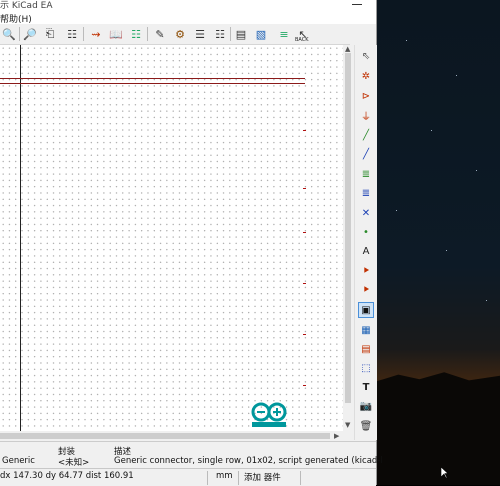 This screenshot has height=486, width=500. I want to click on add-bus-icon: ╱, so click(366, 154).